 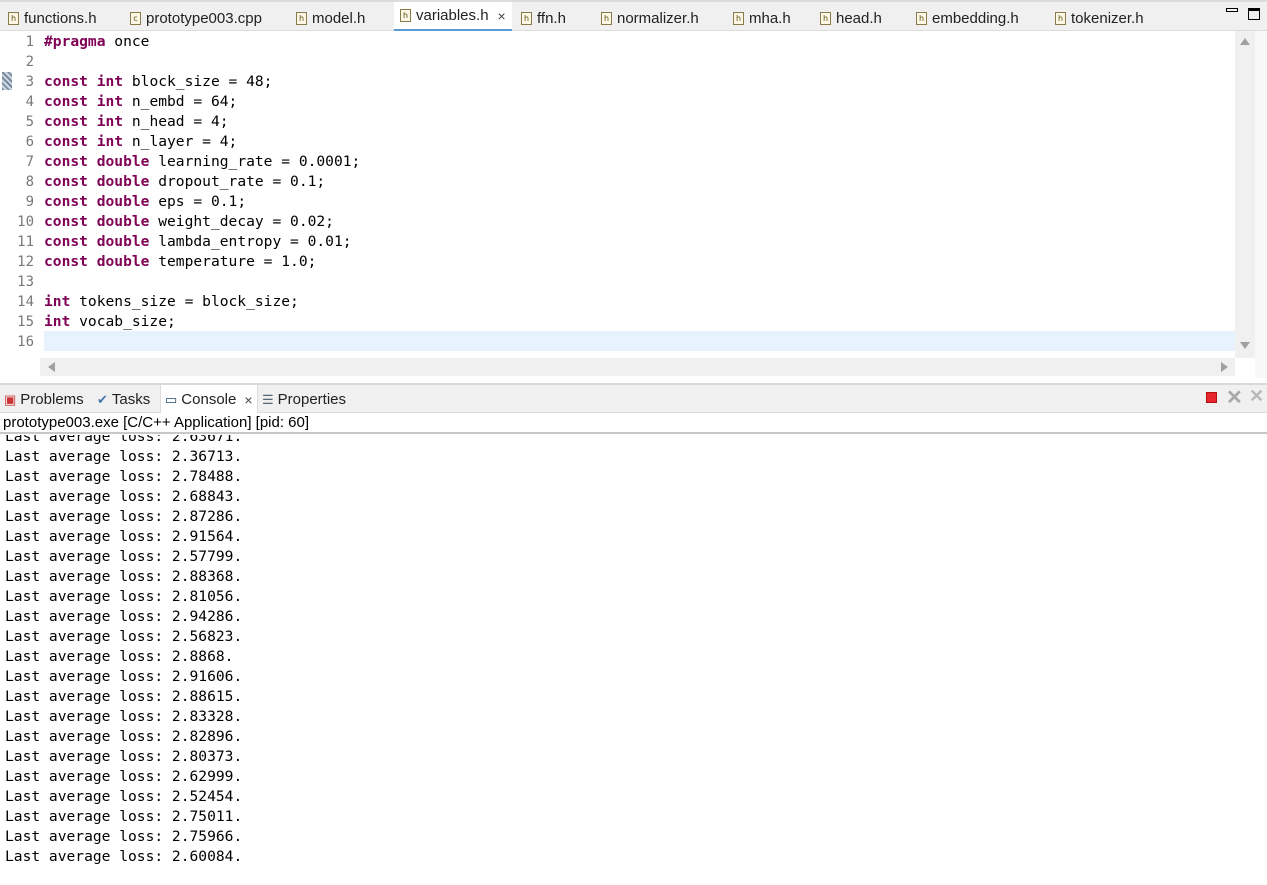 What do you see at coordinates (1245, 194) in the screenshot?
I see `editor-vertical-scrollbar` at bounding box center [1245, 194].